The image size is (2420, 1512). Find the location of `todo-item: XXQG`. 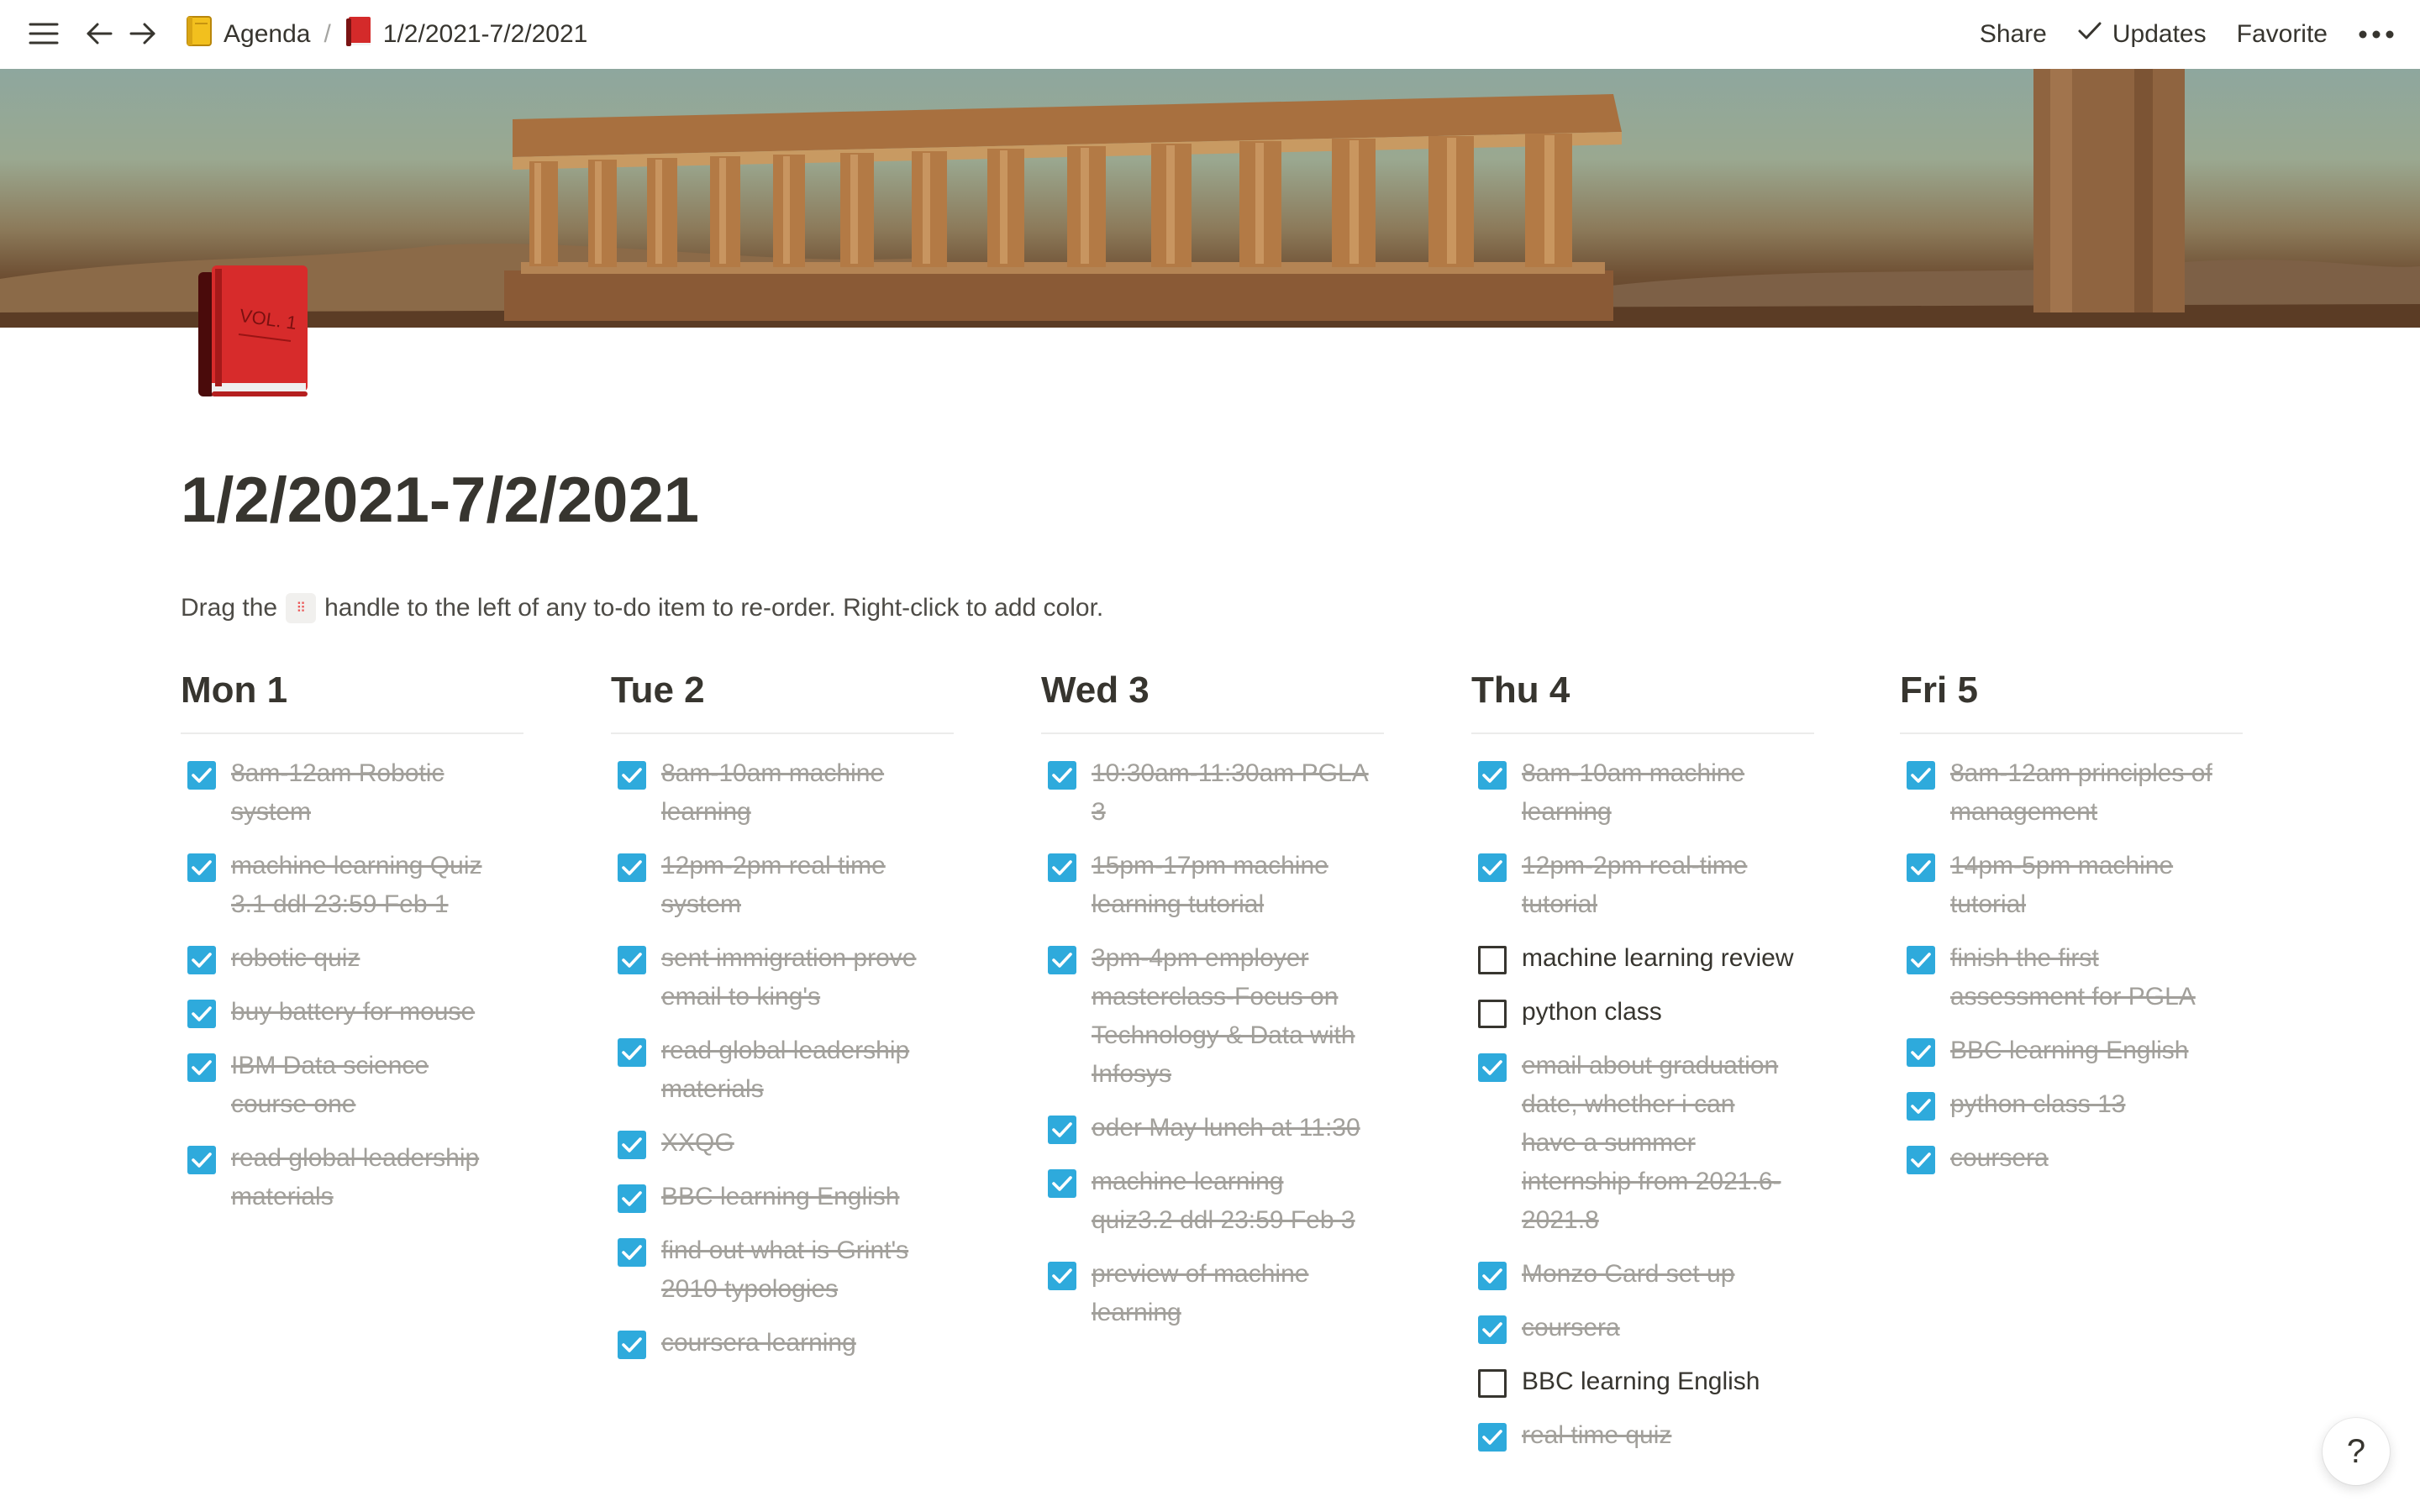

todo-item: XXQG is located at coordinates (782, 1143).